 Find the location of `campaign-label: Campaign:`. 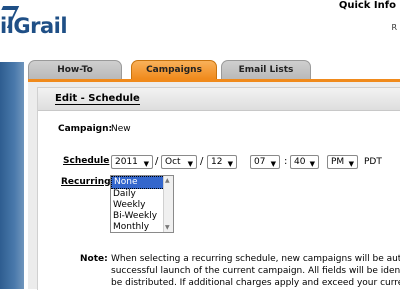

campaign-label: Campaign: is located at coordinates (85, 129).